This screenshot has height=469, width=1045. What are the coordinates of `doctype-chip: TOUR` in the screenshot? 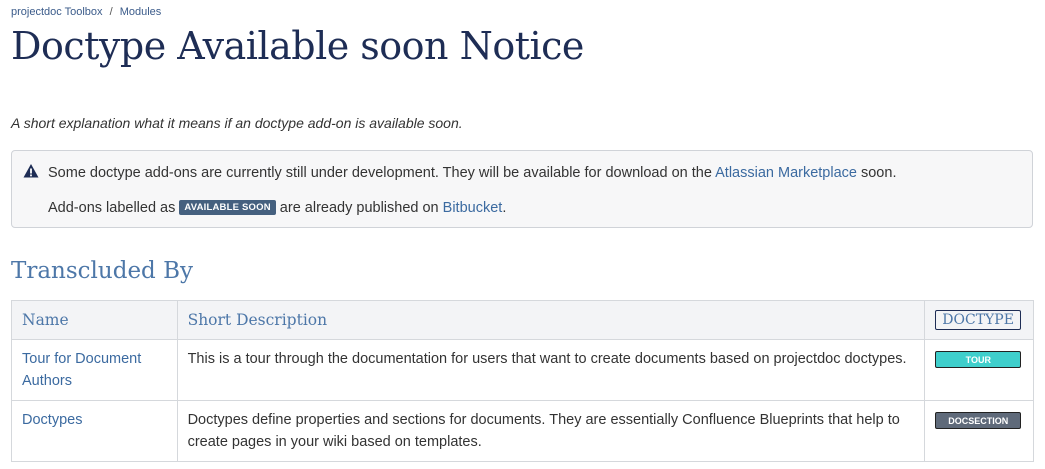 It's located at (978, 359).